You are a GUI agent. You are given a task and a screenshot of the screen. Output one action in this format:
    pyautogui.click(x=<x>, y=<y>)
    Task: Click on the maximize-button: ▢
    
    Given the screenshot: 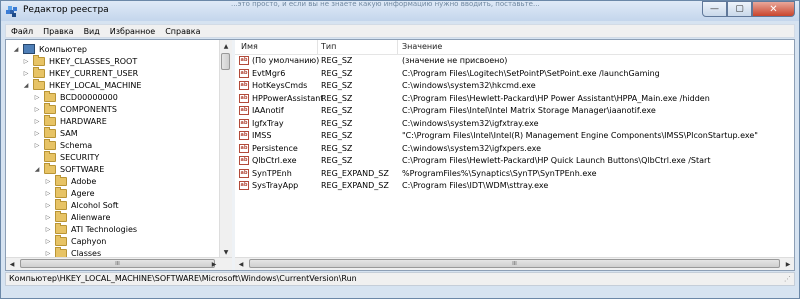 What is the action you would take?
    pyautogui.click(x=739, y=9)
    